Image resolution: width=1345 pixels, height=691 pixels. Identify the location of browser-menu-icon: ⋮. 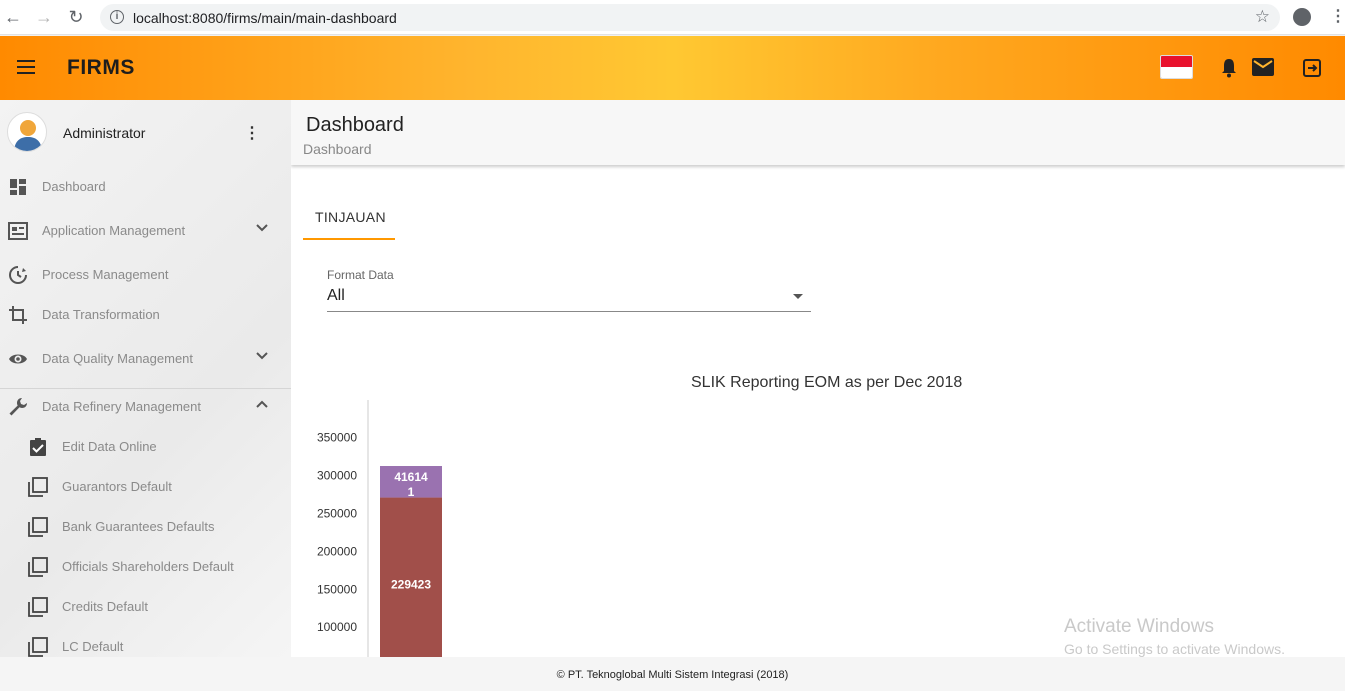
(1337, 17).